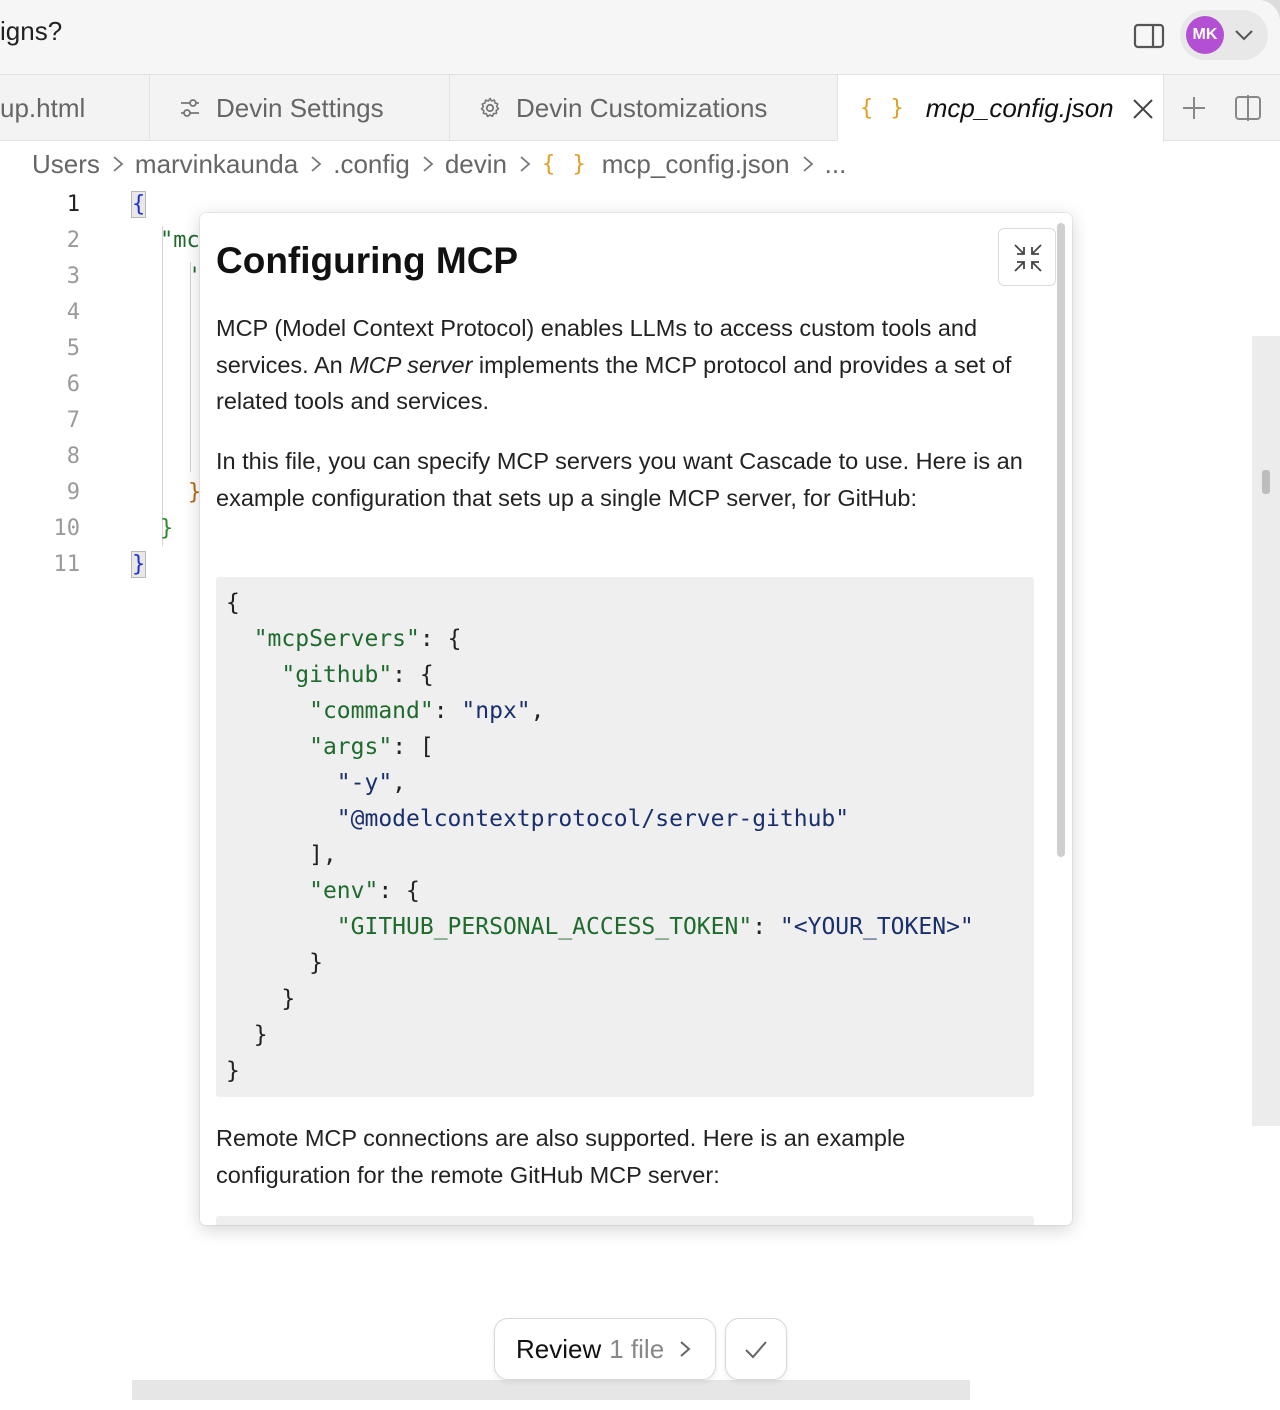 This screenshot has width=1280, height=1410. I want to click on matched-brace: {, so click(138, 204).